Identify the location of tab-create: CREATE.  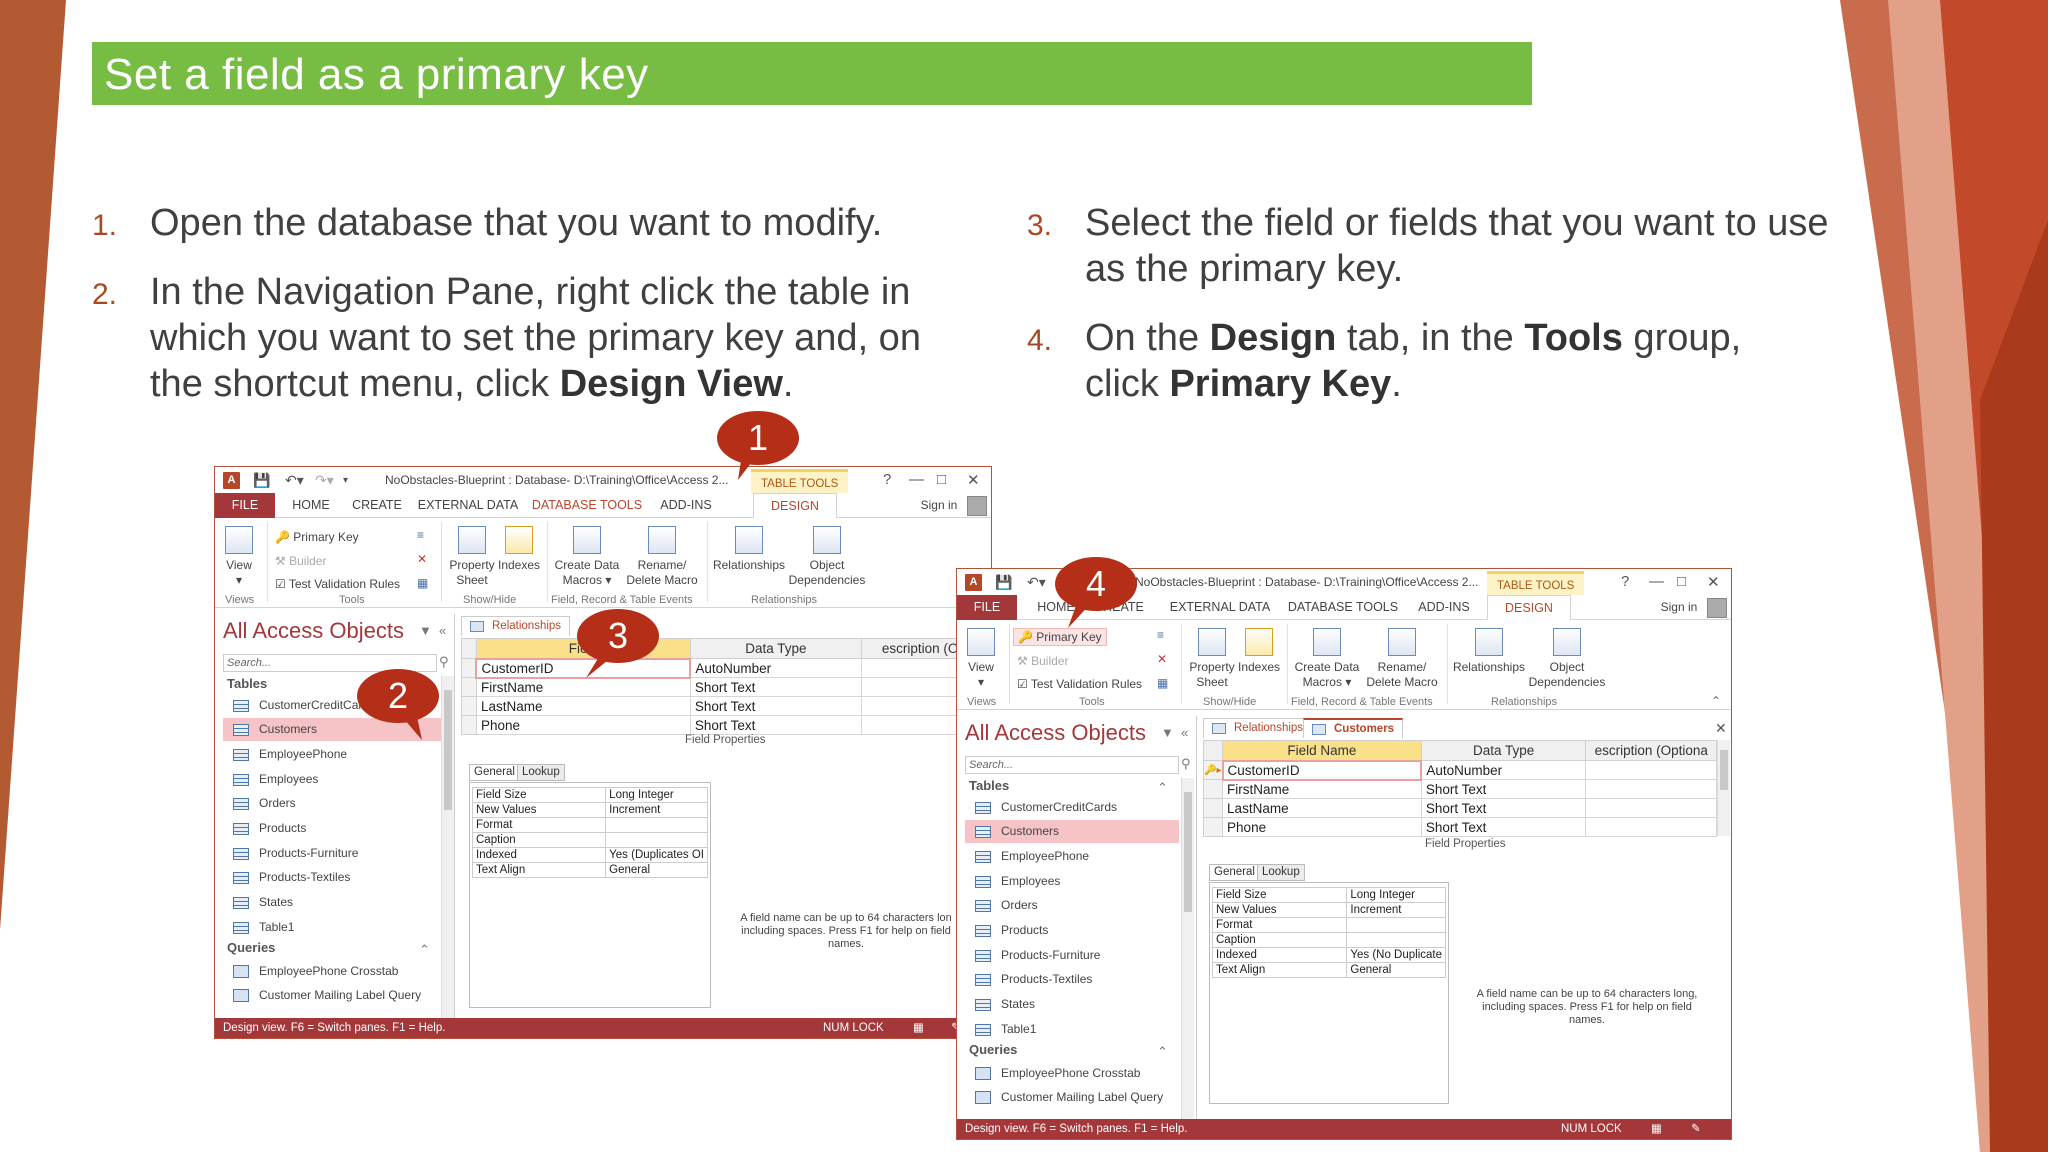
(377, 505).